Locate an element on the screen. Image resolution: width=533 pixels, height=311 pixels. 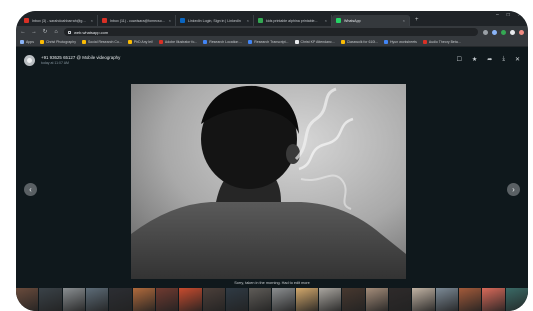
back-button: ← is located at coordinates (23, 32).